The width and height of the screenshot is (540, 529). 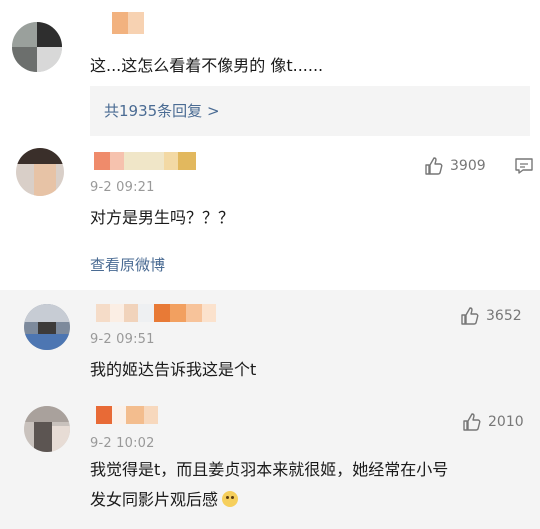 I want to click on like-count: 2010, so click(x=506, y=422).